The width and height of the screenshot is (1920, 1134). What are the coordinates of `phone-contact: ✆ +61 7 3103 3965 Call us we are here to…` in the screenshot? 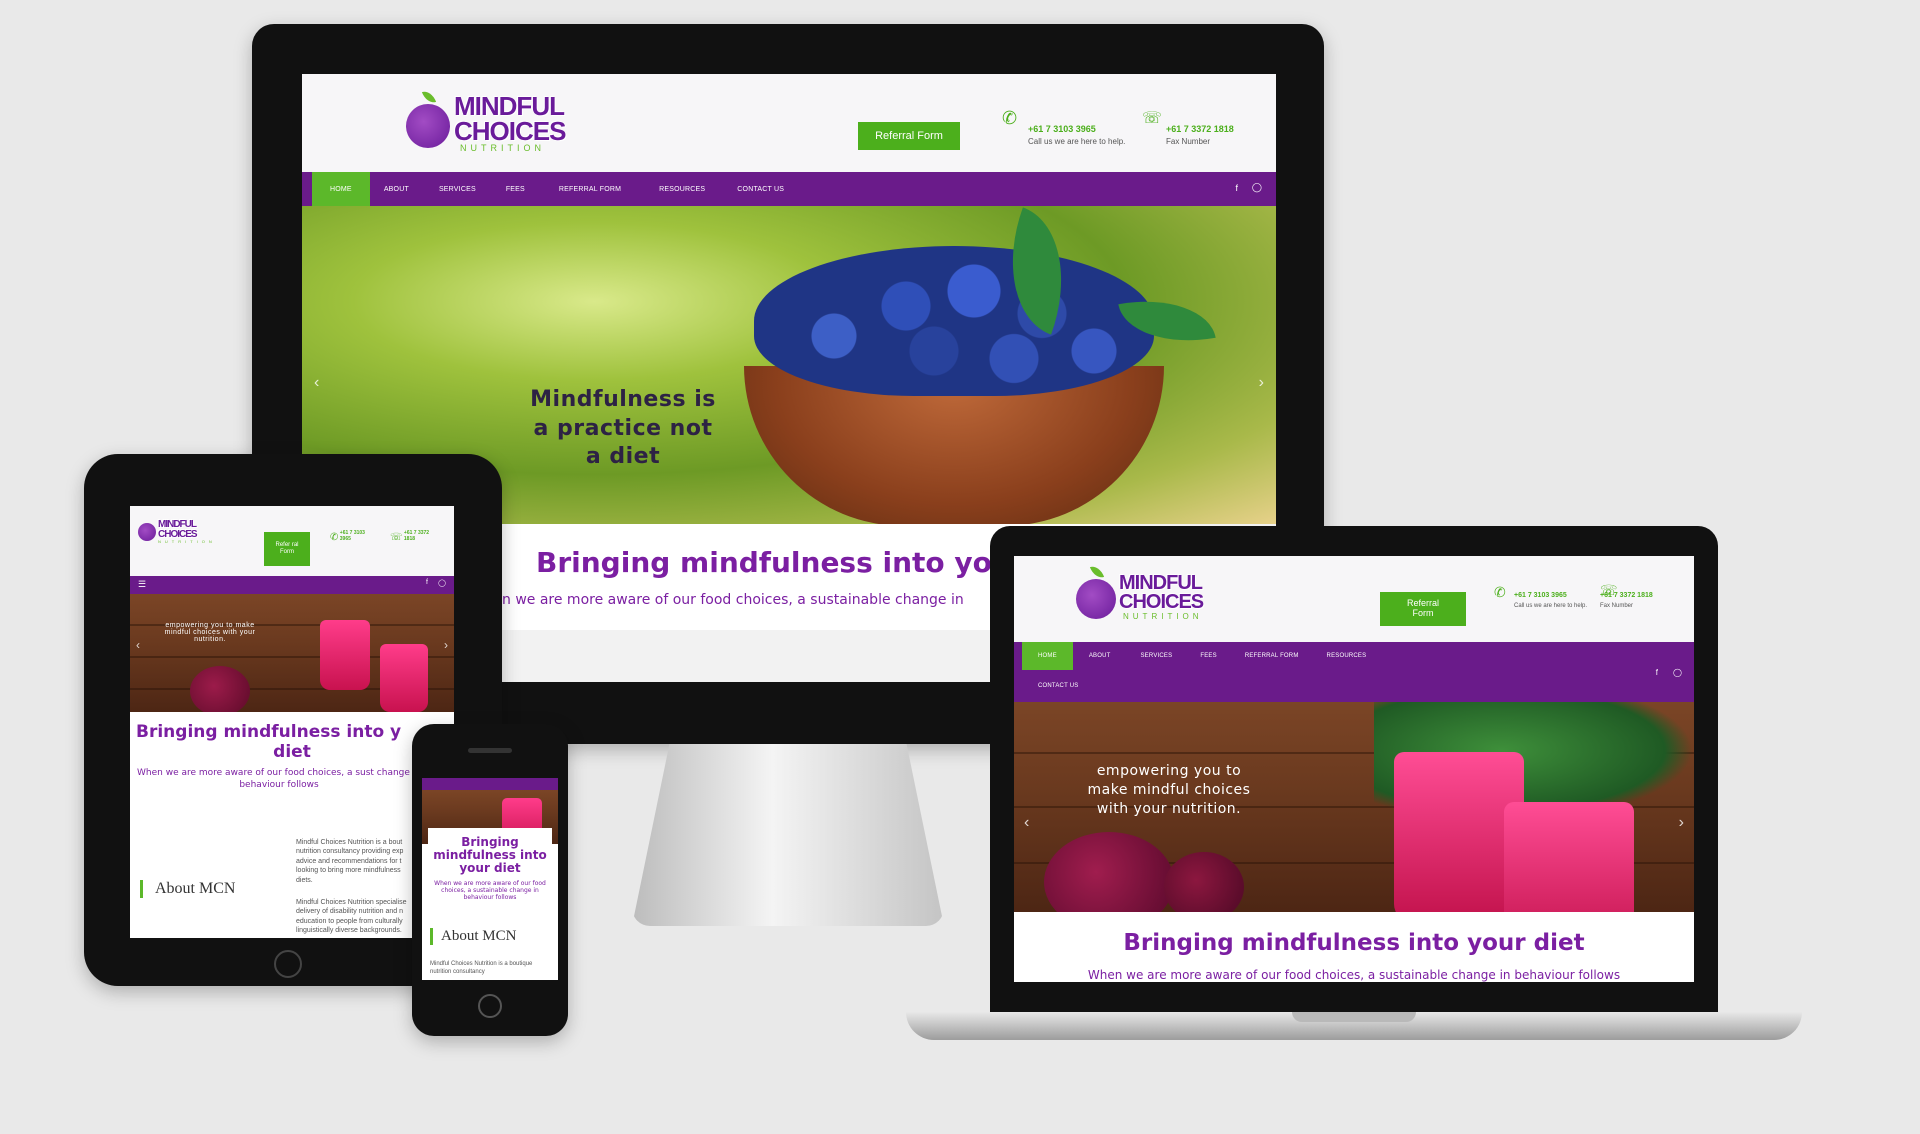 It's located at (1064, 127).